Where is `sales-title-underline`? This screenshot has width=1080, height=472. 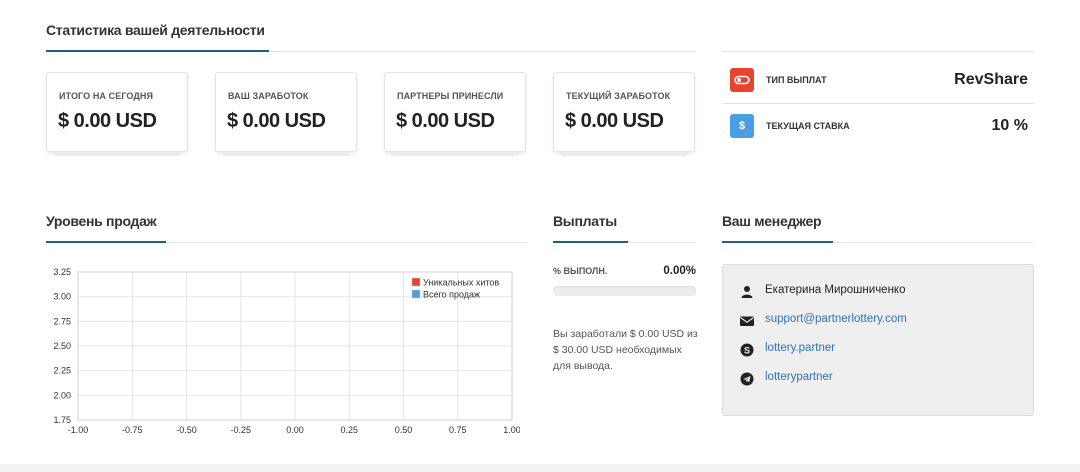
sales-title-underline is located at coordinates (106, 242).